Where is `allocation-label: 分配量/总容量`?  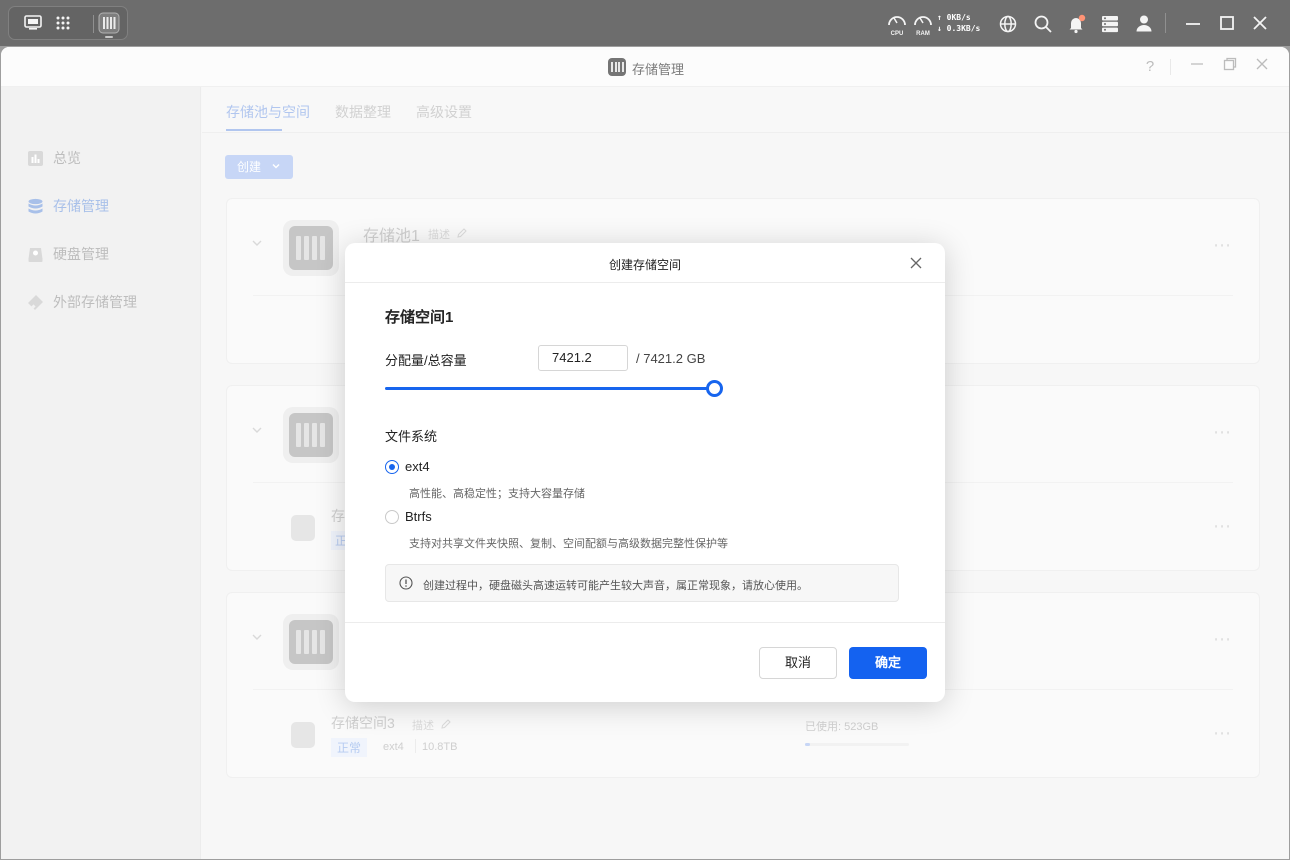
allocation-label: 分配量/总容量 is located at coordinates (426, 360).